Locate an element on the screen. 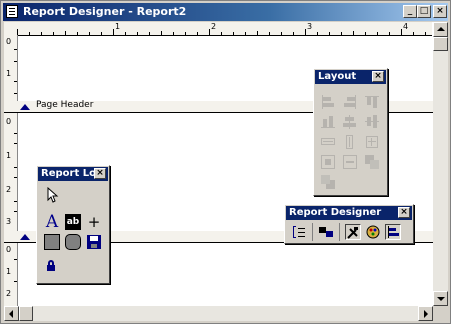 The image size is (451, 324). down-arrow-icon is located at coordinates (441, 299).